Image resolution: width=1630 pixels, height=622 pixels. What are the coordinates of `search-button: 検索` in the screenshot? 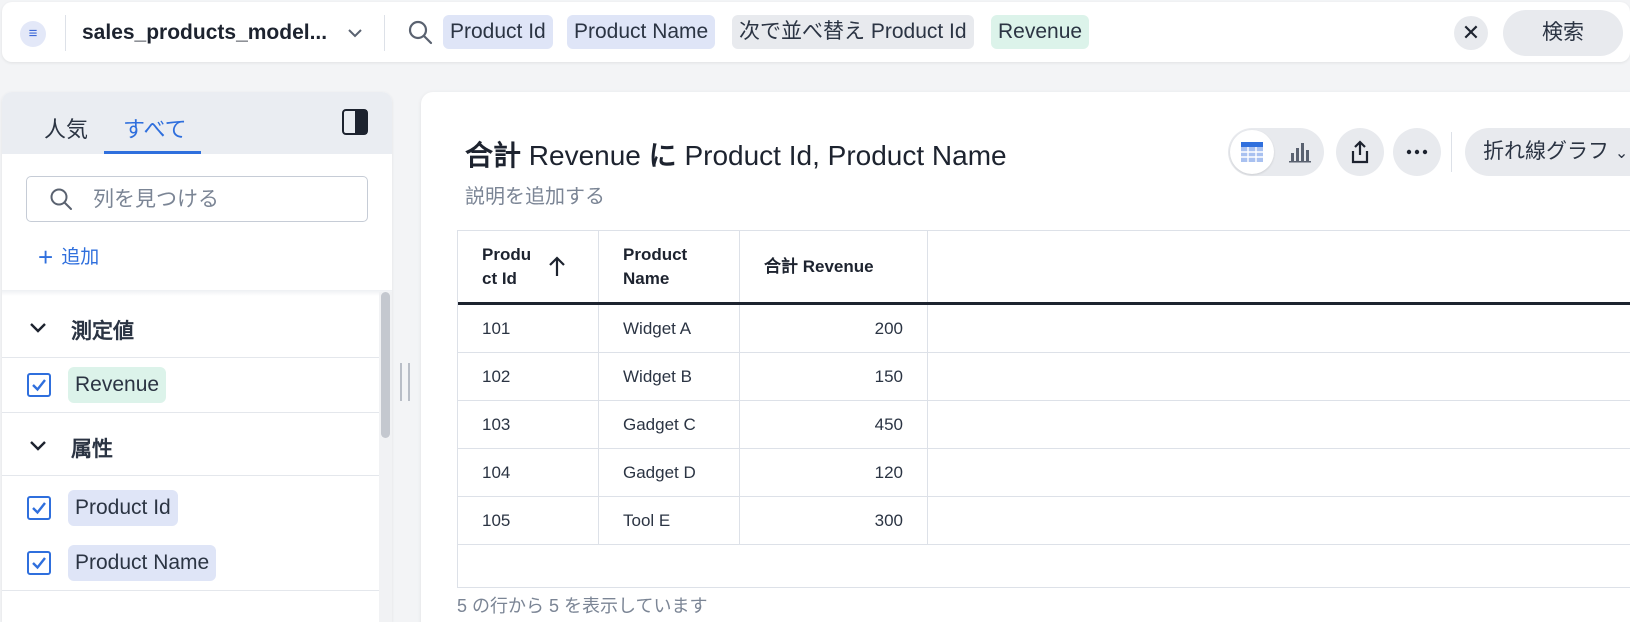 It's located at (1563, 33).